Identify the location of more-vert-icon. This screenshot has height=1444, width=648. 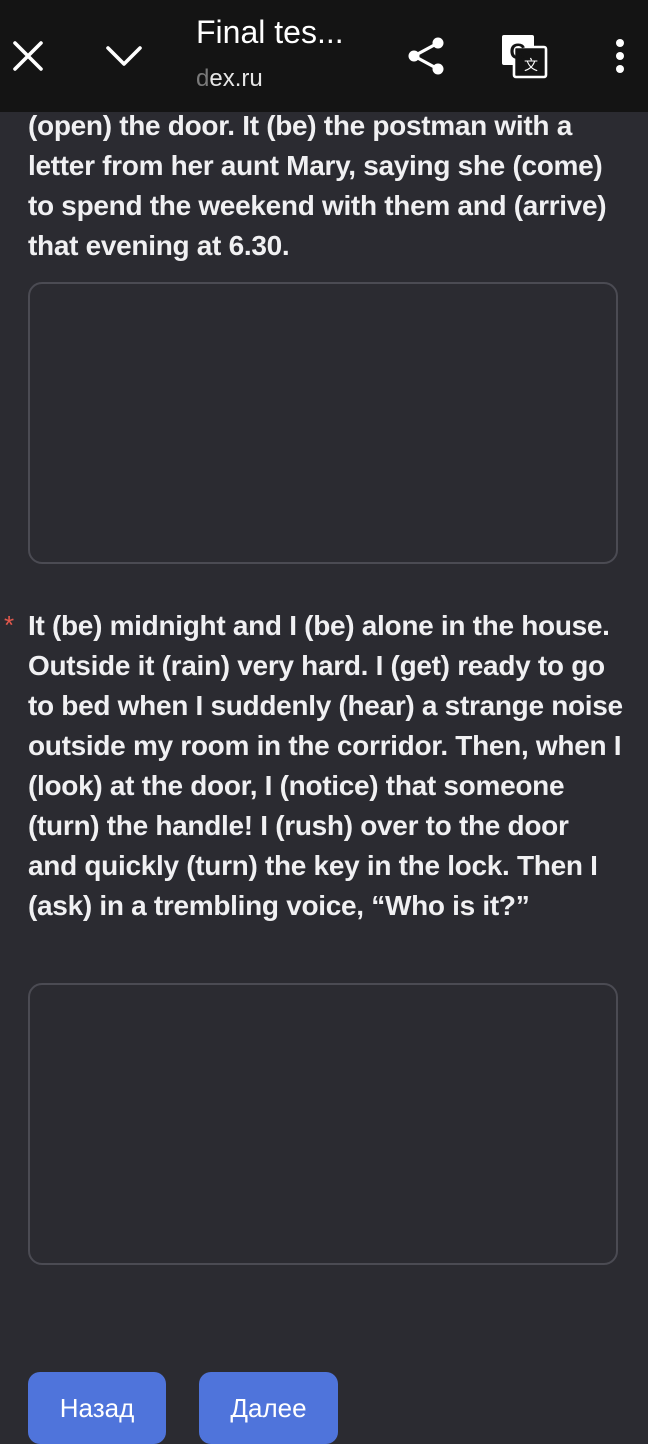
(620, 56).